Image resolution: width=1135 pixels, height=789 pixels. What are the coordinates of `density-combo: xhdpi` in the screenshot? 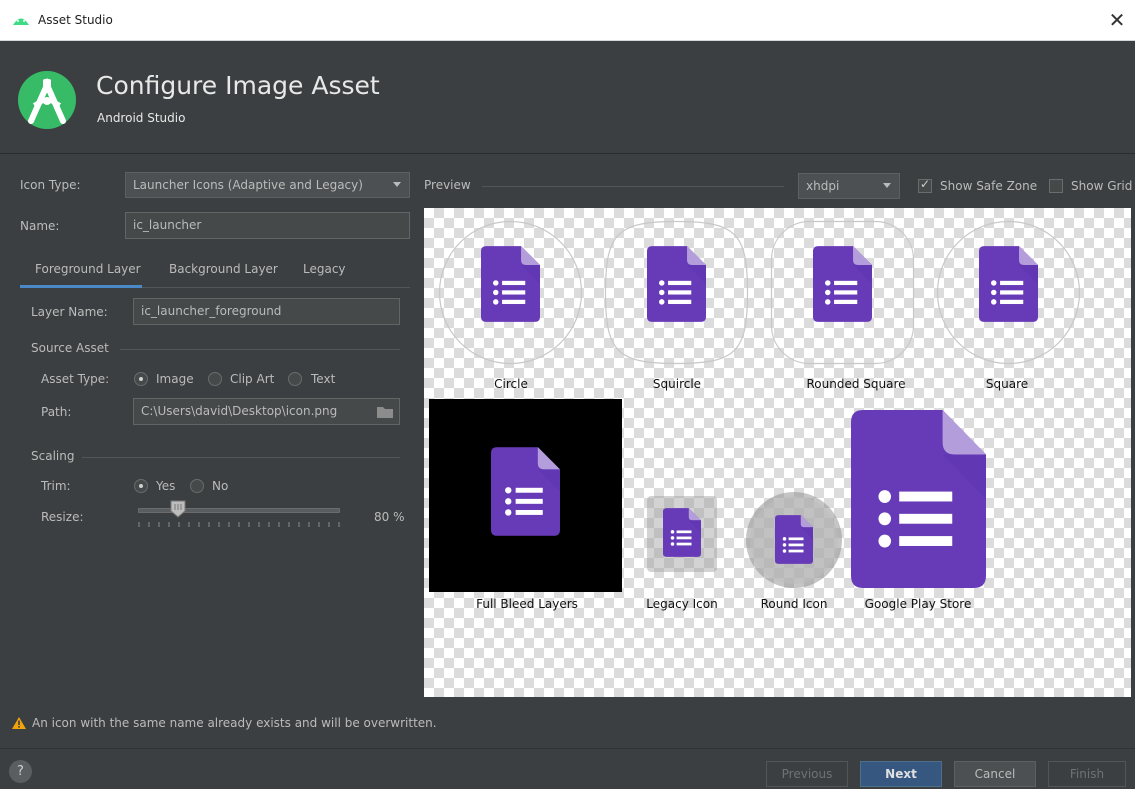 It's located at (849, 186).